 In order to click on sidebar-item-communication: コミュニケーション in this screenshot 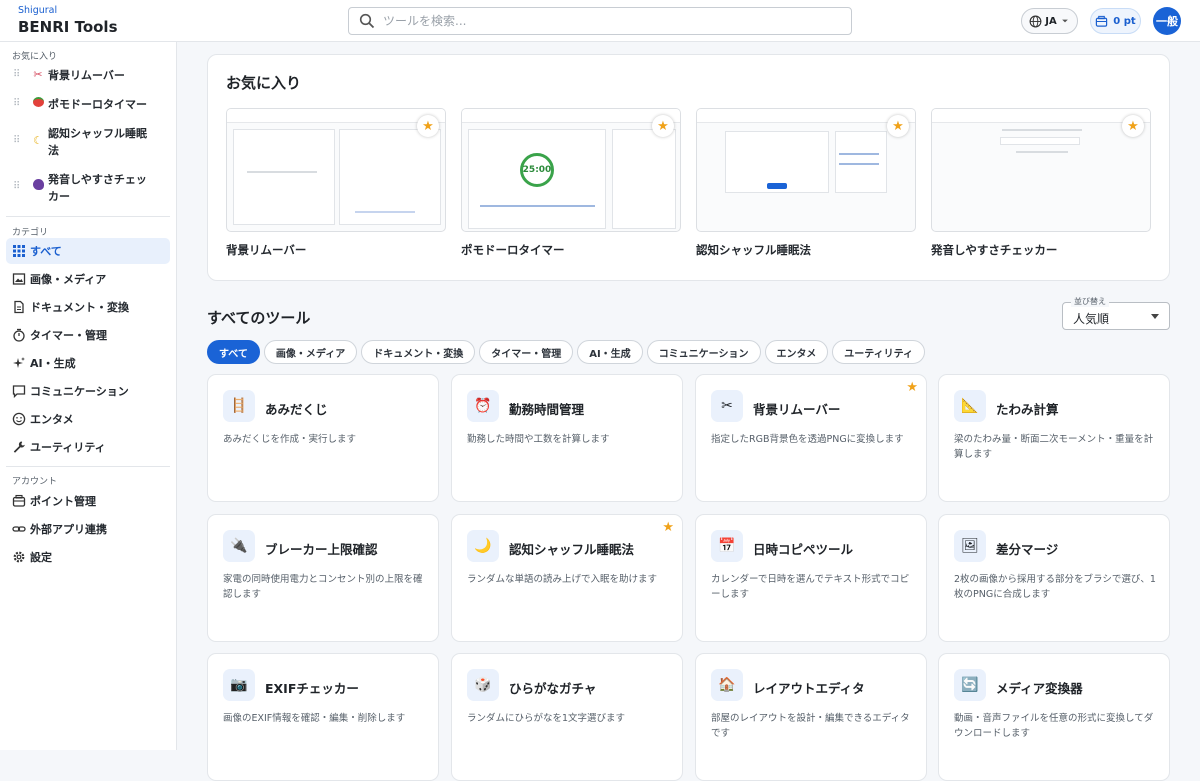, I will do `click(88, 391)`.